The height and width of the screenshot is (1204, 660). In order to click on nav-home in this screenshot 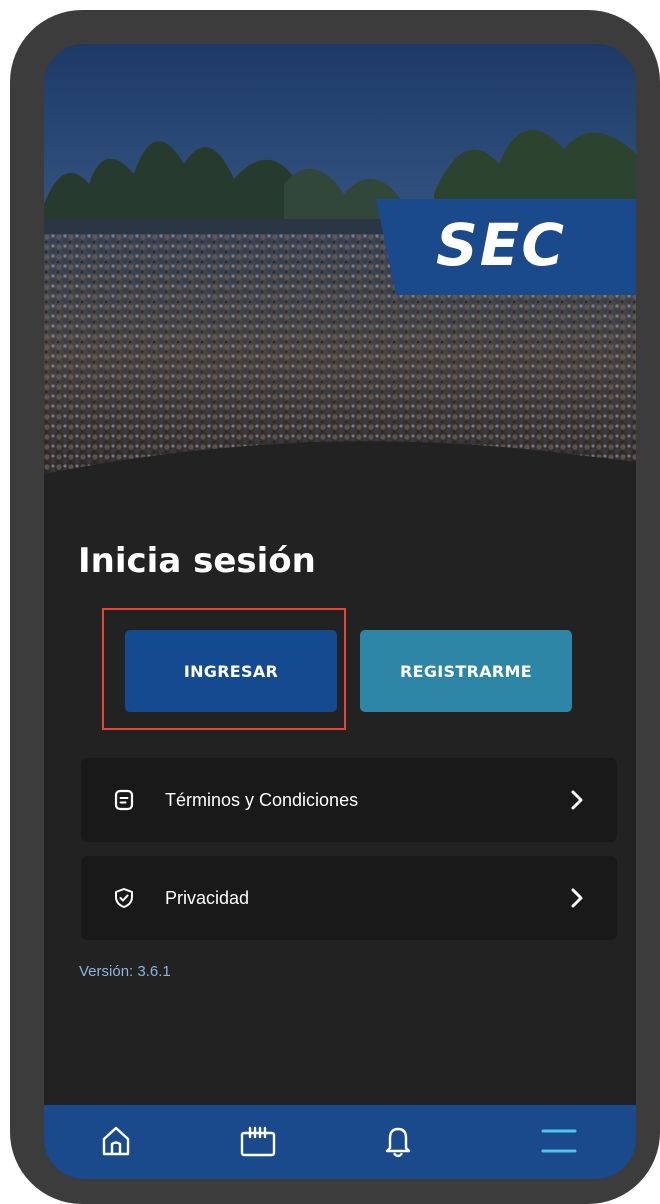, I will do `click(116, 1150)`.